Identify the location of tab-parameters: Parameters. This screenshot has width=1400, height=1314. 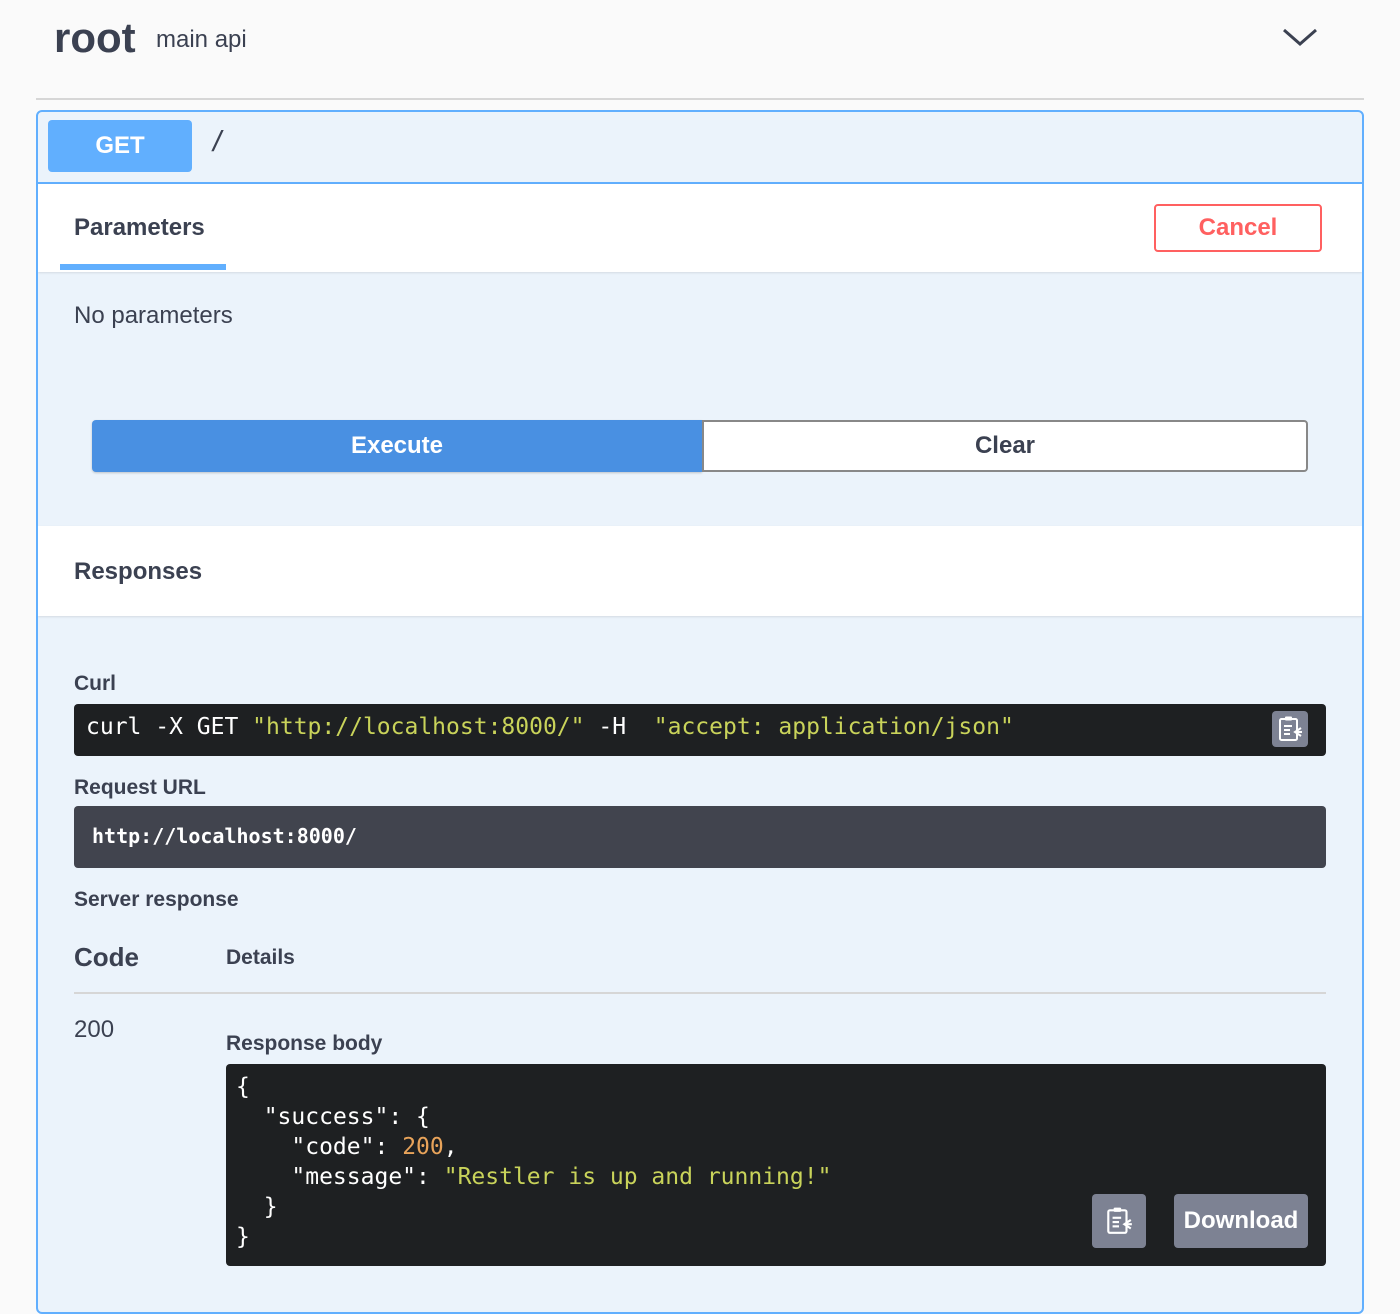
(139, 228).